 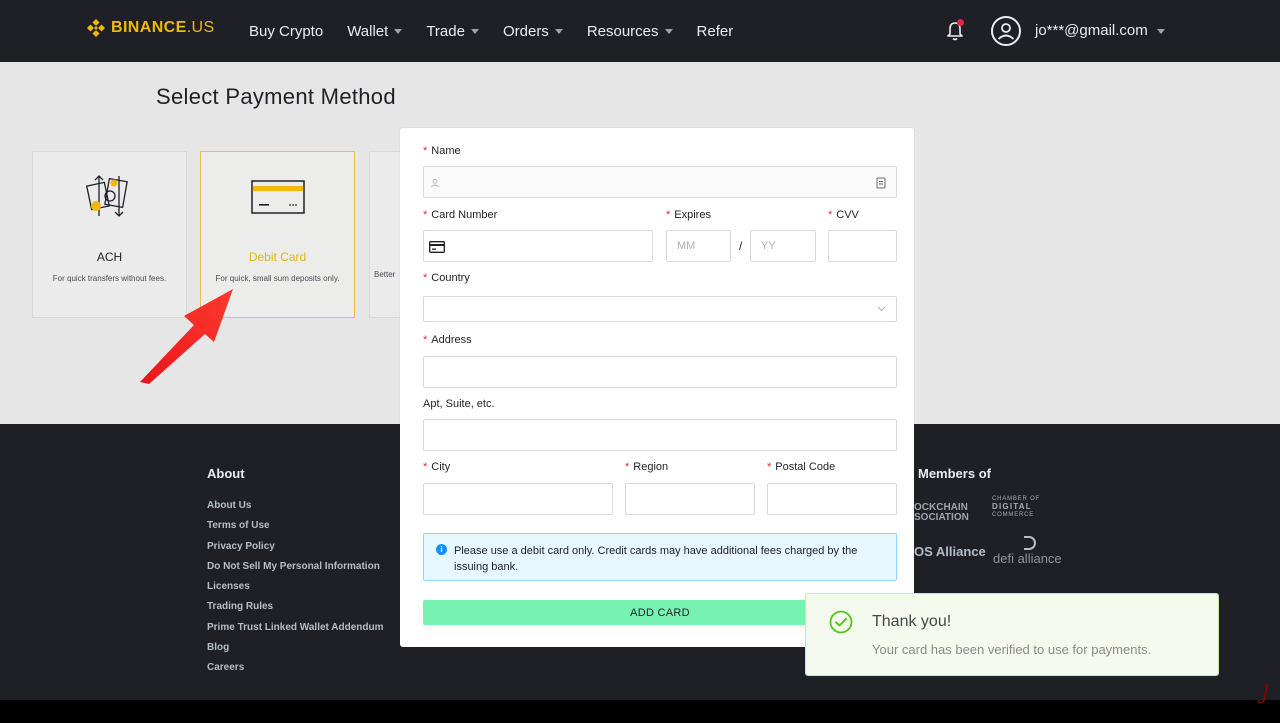 I want to click on notification-badge, so click(x=960, y=22).